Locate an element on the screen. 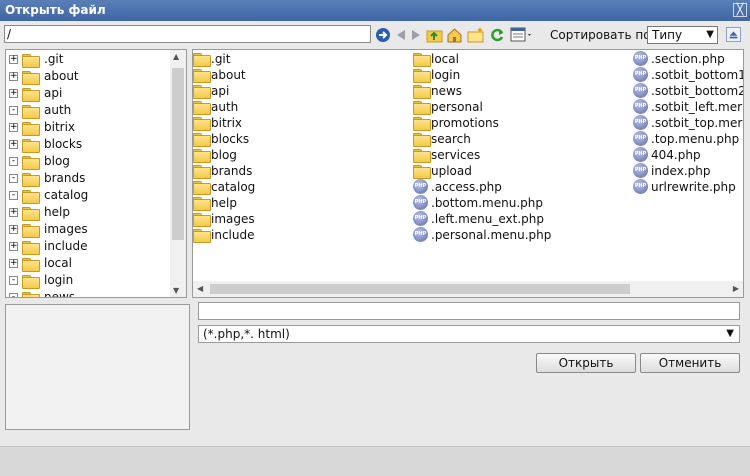 This screenshot has height=476, width=750. open-button: Открыть is located at coordinates (586, 363).